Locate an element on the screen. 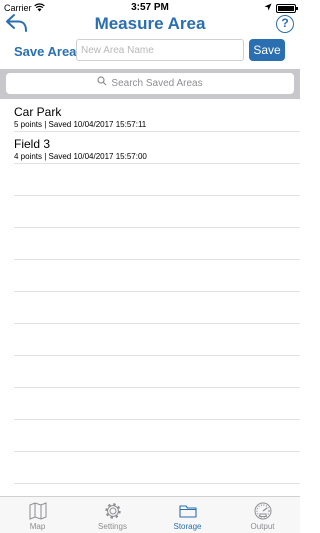 This screenshot has width=320, height=533. search-icon is located at coordinates (102, 83).